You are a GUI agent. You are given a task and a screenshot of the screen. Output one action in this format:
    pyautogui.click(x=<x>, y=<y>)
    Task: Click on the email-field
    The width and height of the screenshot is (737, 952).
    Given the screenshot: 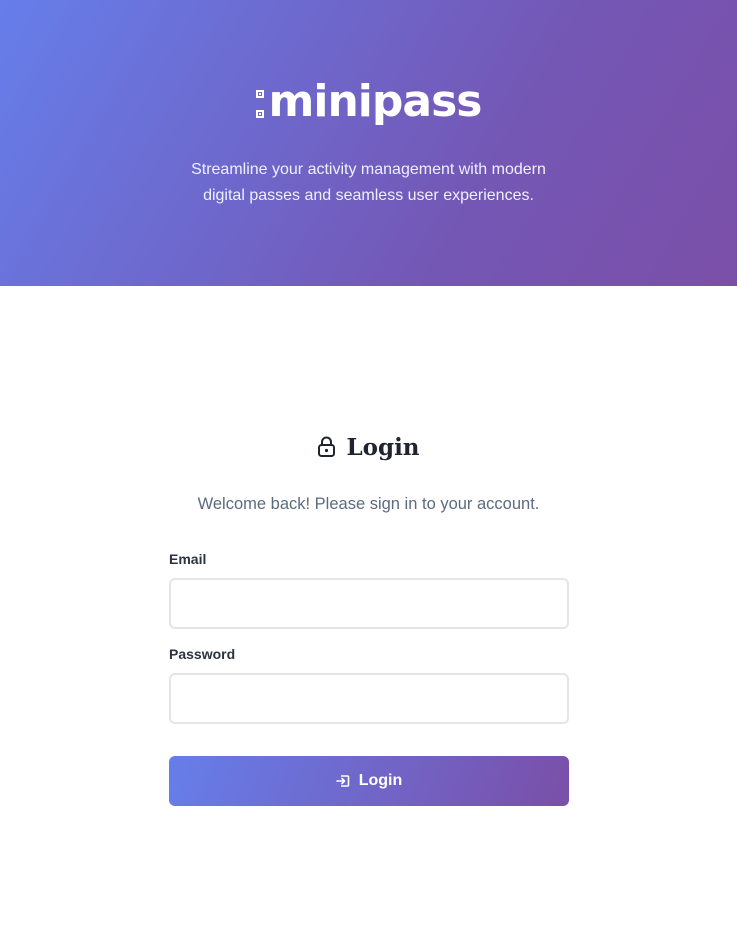 What is the action you would take?
    pyautogui.click(x=369, y=603)
    